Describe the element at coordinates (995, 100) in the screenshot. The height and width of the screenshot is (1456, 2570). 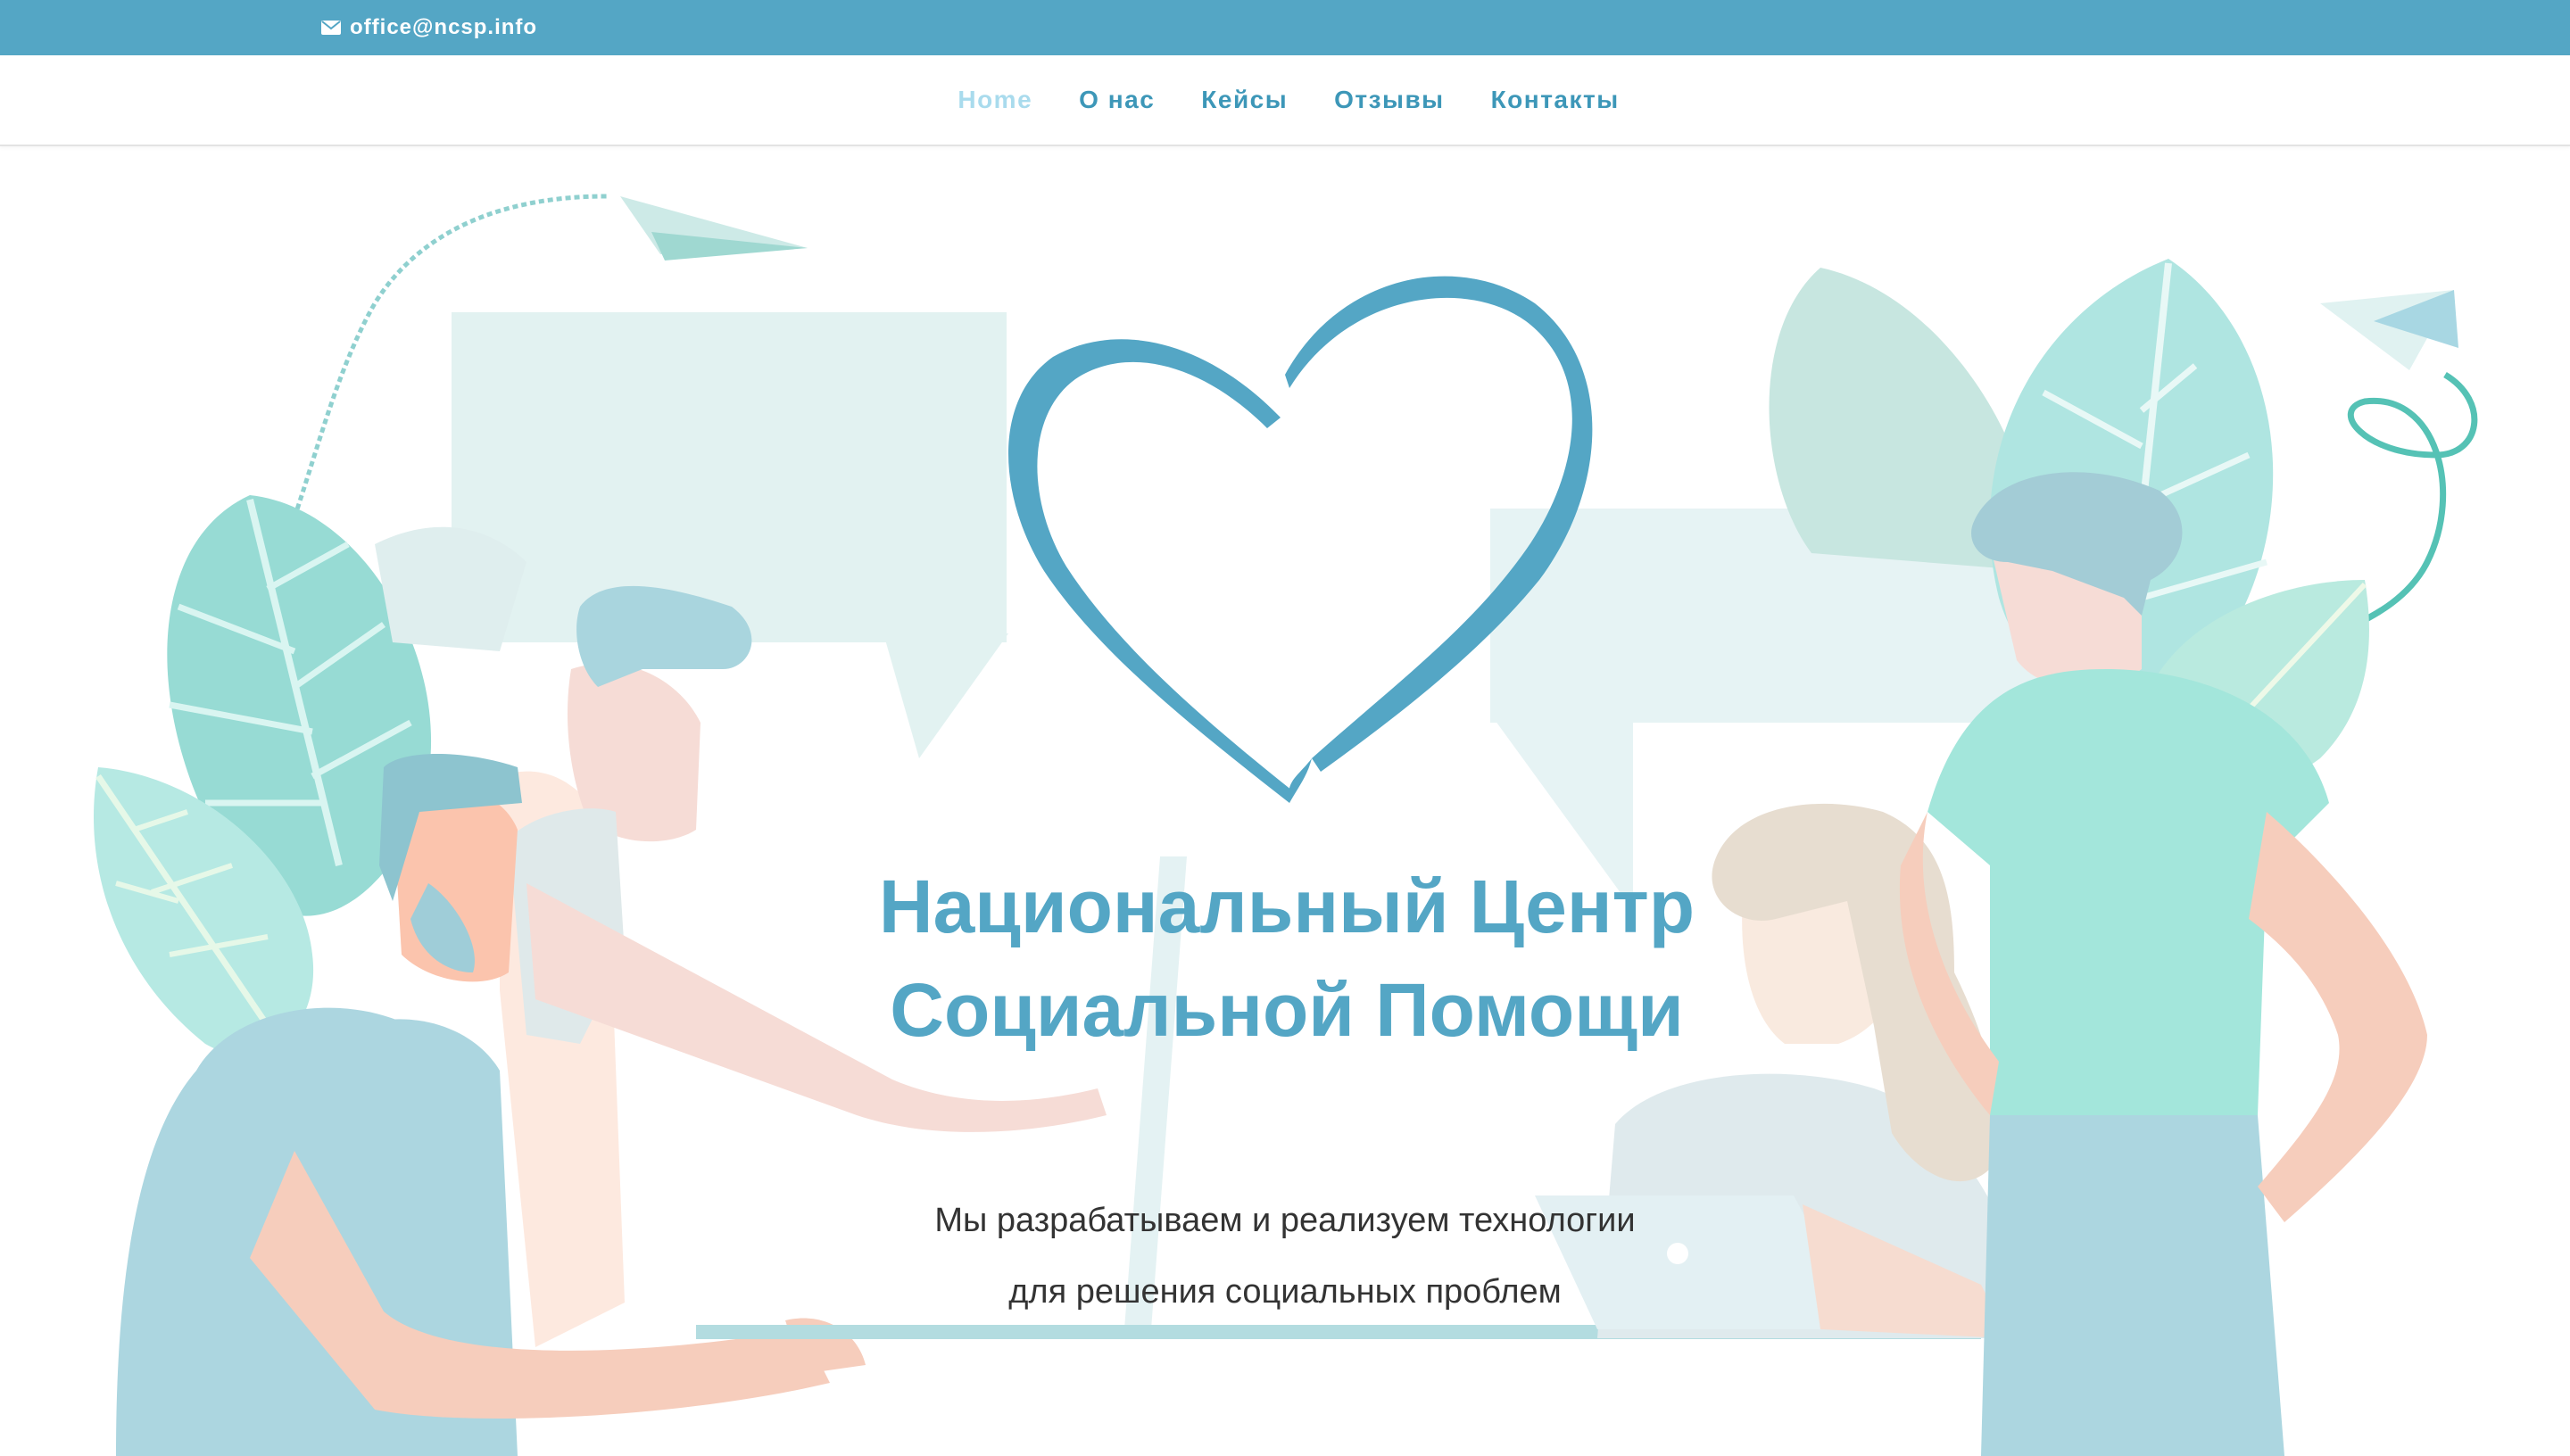
I see `nav-item-home: Home` at that location.